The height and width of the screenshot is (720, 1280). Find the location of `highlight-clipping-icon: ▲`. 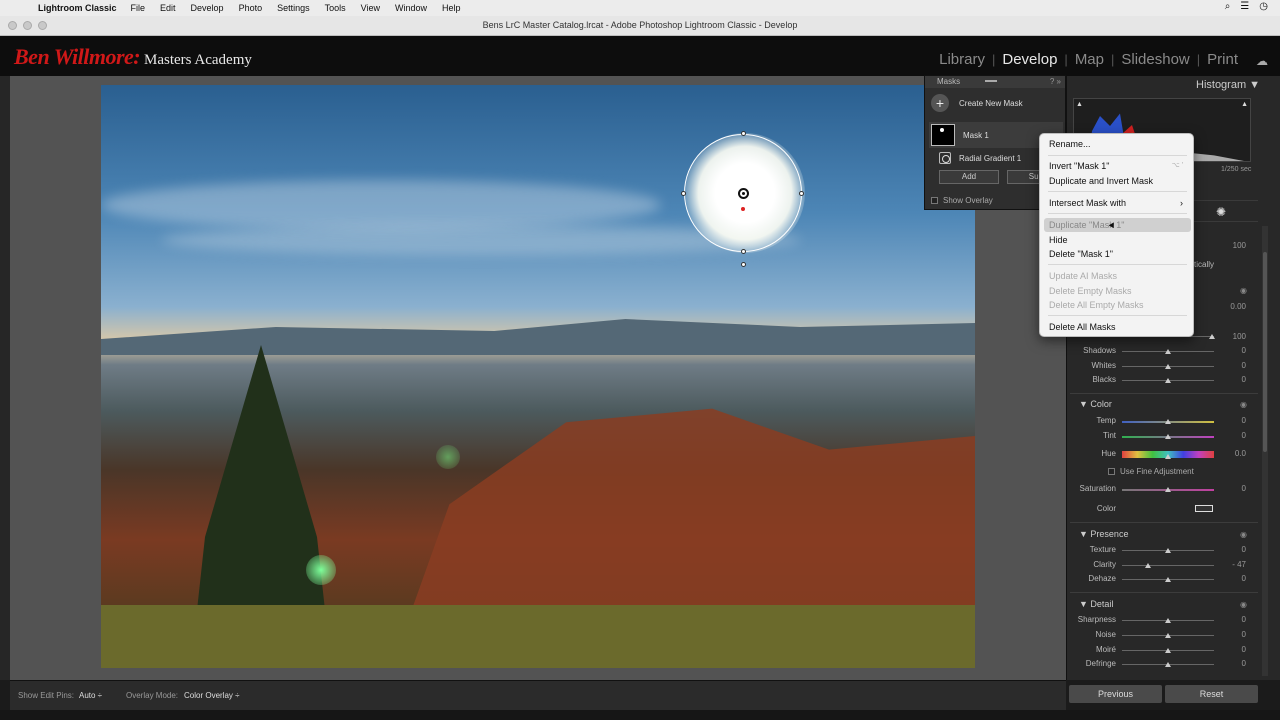

highlight-clipping-icon: ▲ is located at coordinates (1244, 104).